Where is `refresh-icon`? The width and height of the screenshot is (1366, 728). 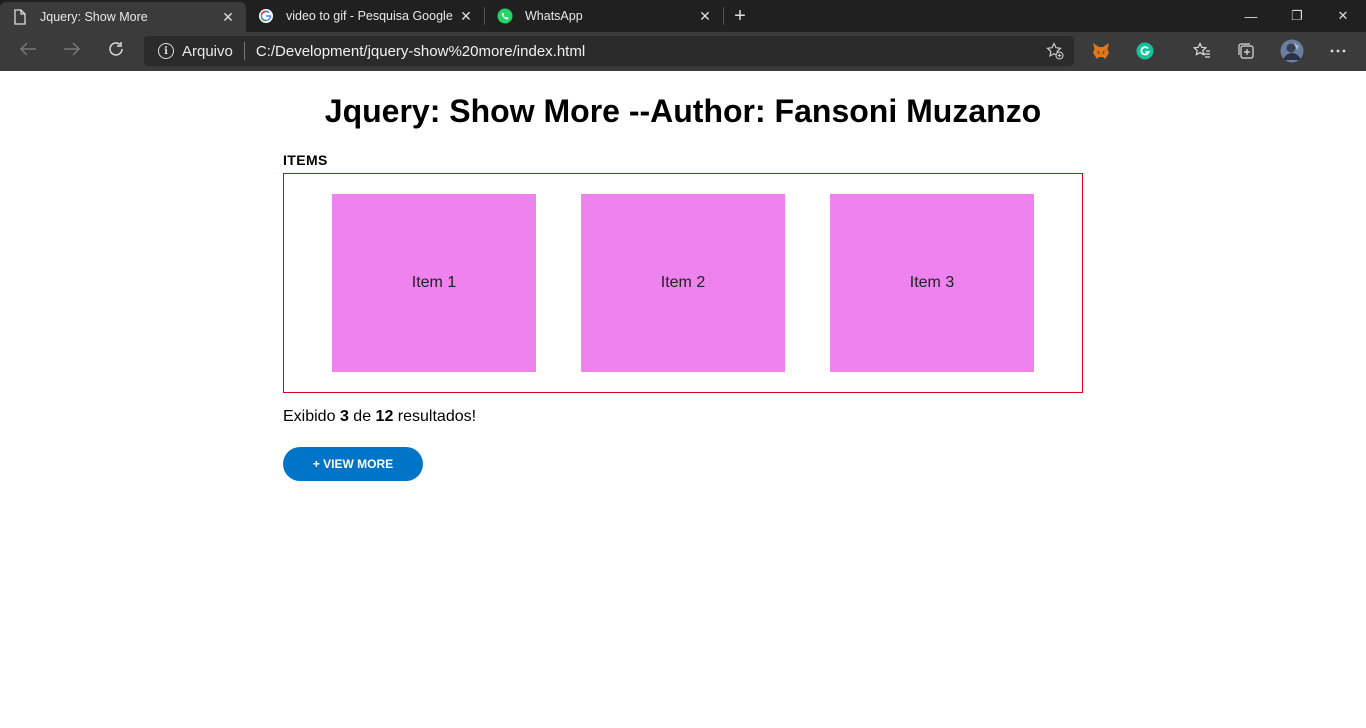 refresh-icon is located at coordinates (116, 51).